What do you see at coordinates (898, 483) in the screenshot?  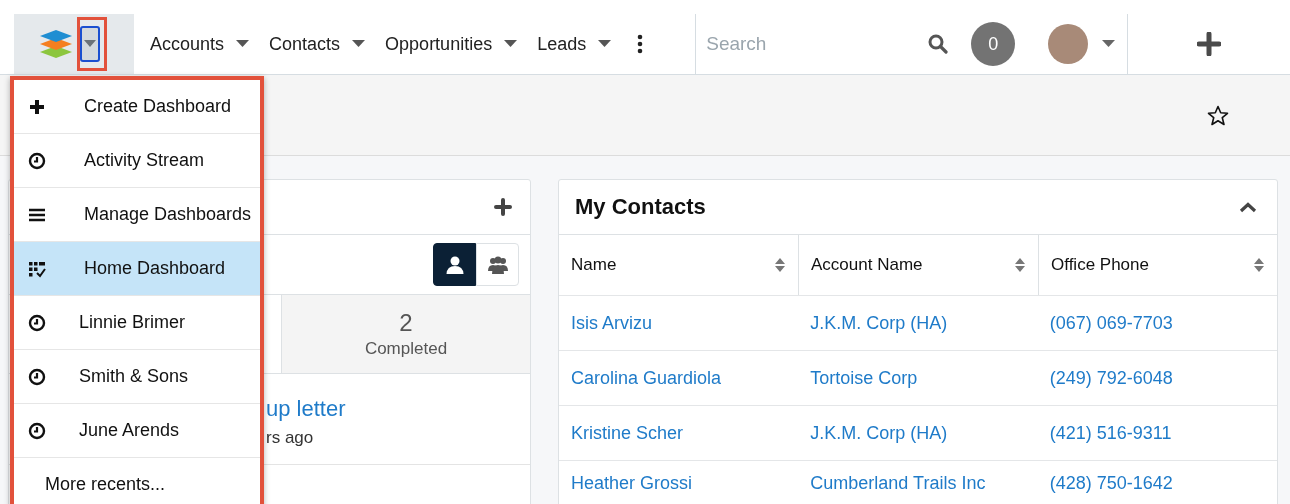 I see `table-link: Cumberland Trails Inc` at bounding box center [898, 483].